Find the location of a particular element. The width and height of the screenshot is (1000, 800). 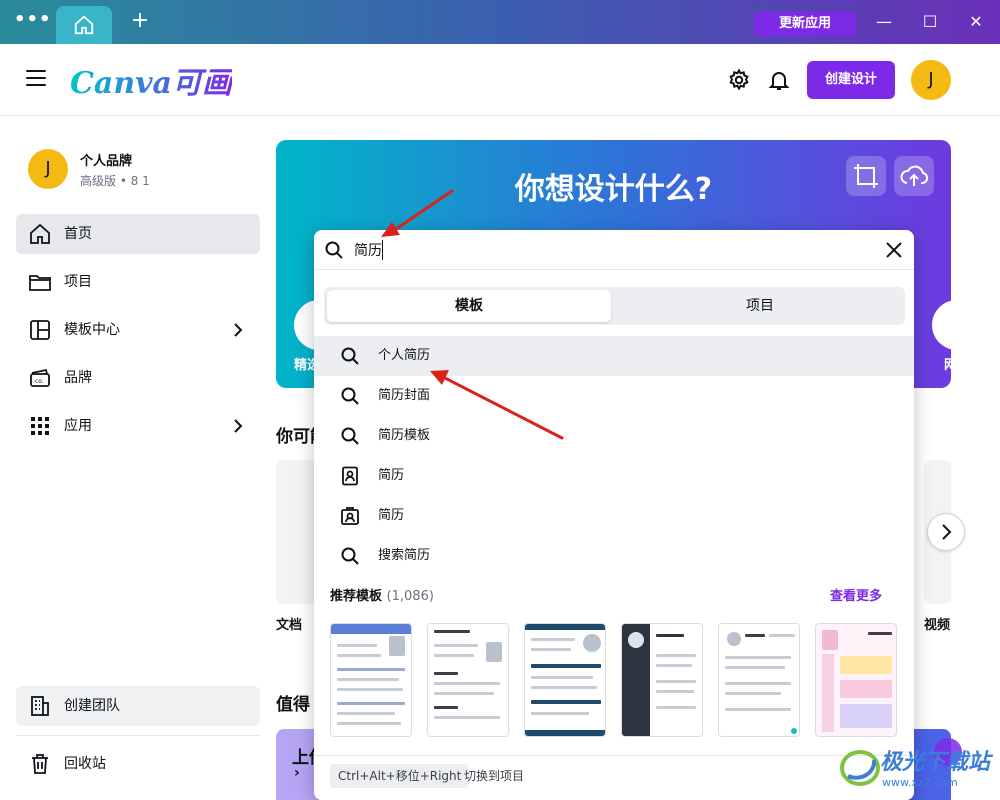

sidebar-item-label: 应用 is located at coordinates (78, 426).